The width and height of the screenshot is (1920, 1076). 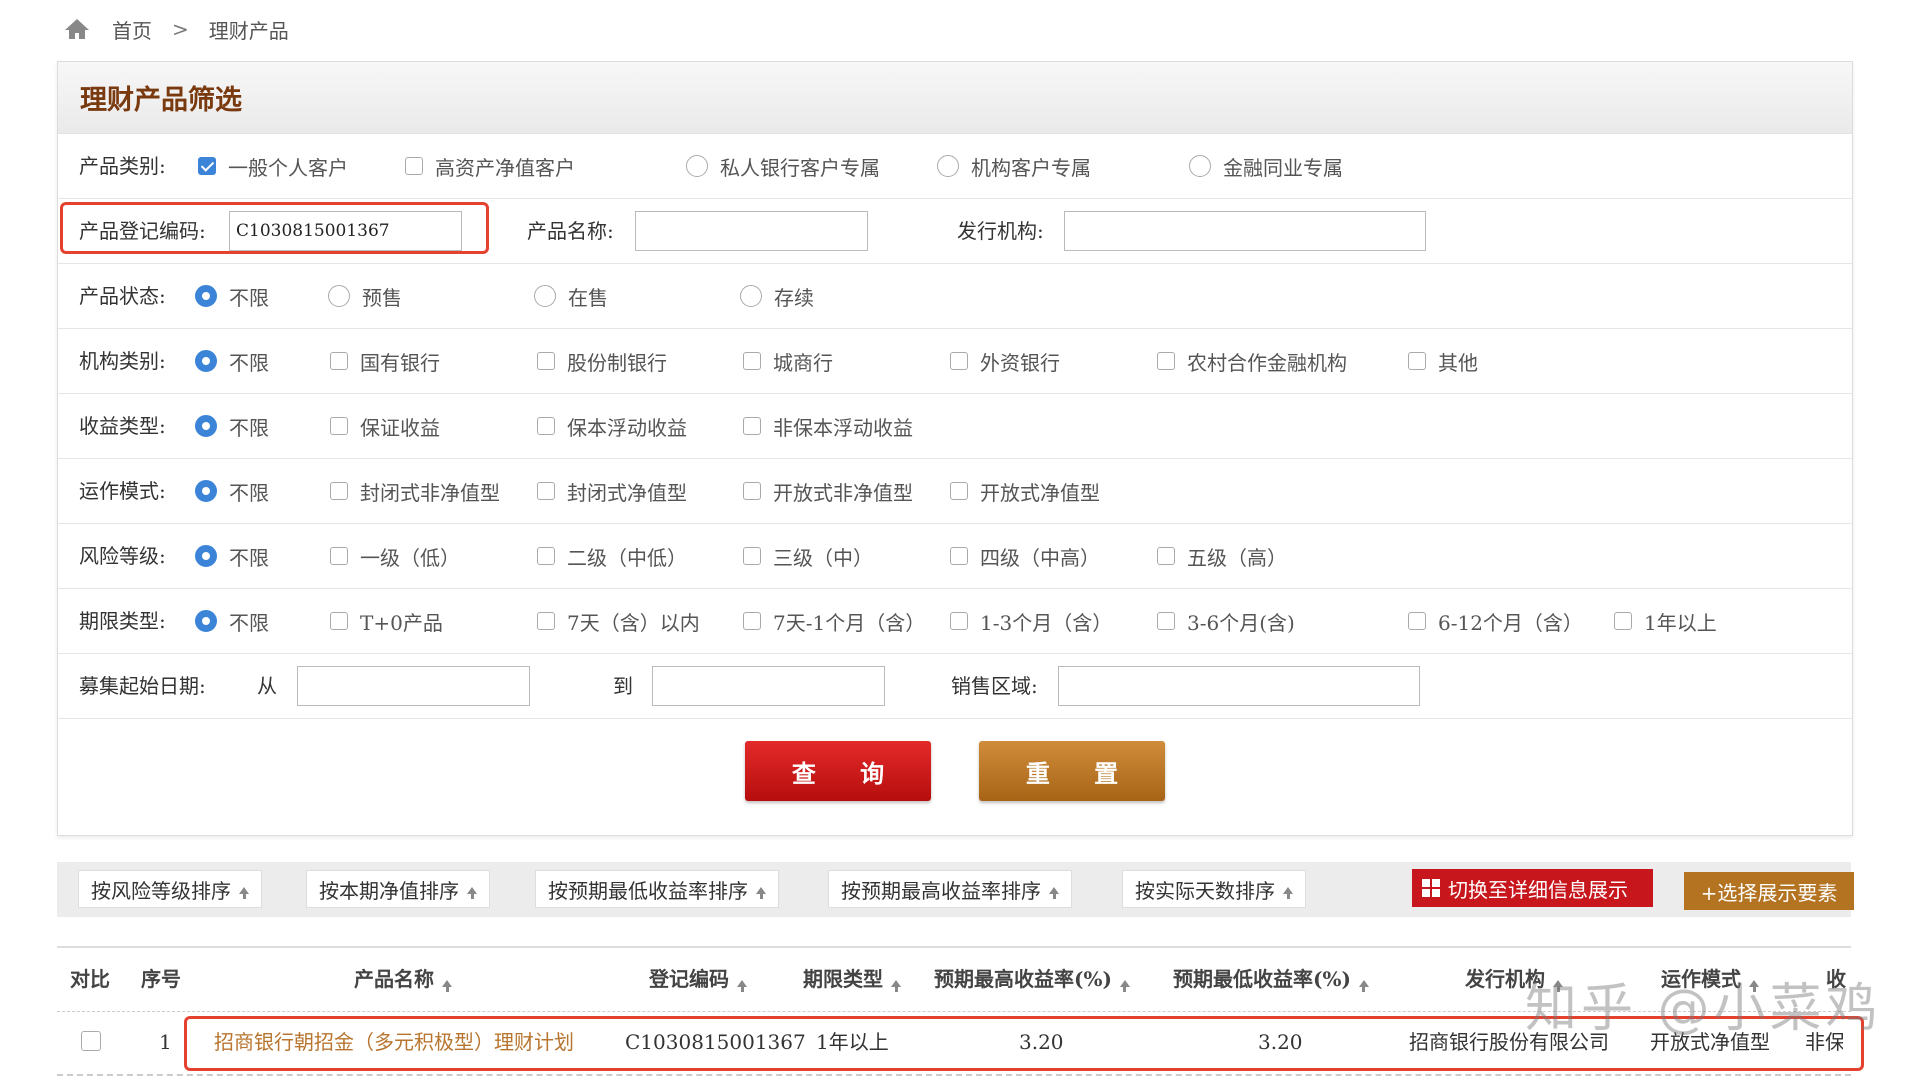 I want to click on mode-option-open-nav: 开放式净值型, so click(x=1025, y=491).